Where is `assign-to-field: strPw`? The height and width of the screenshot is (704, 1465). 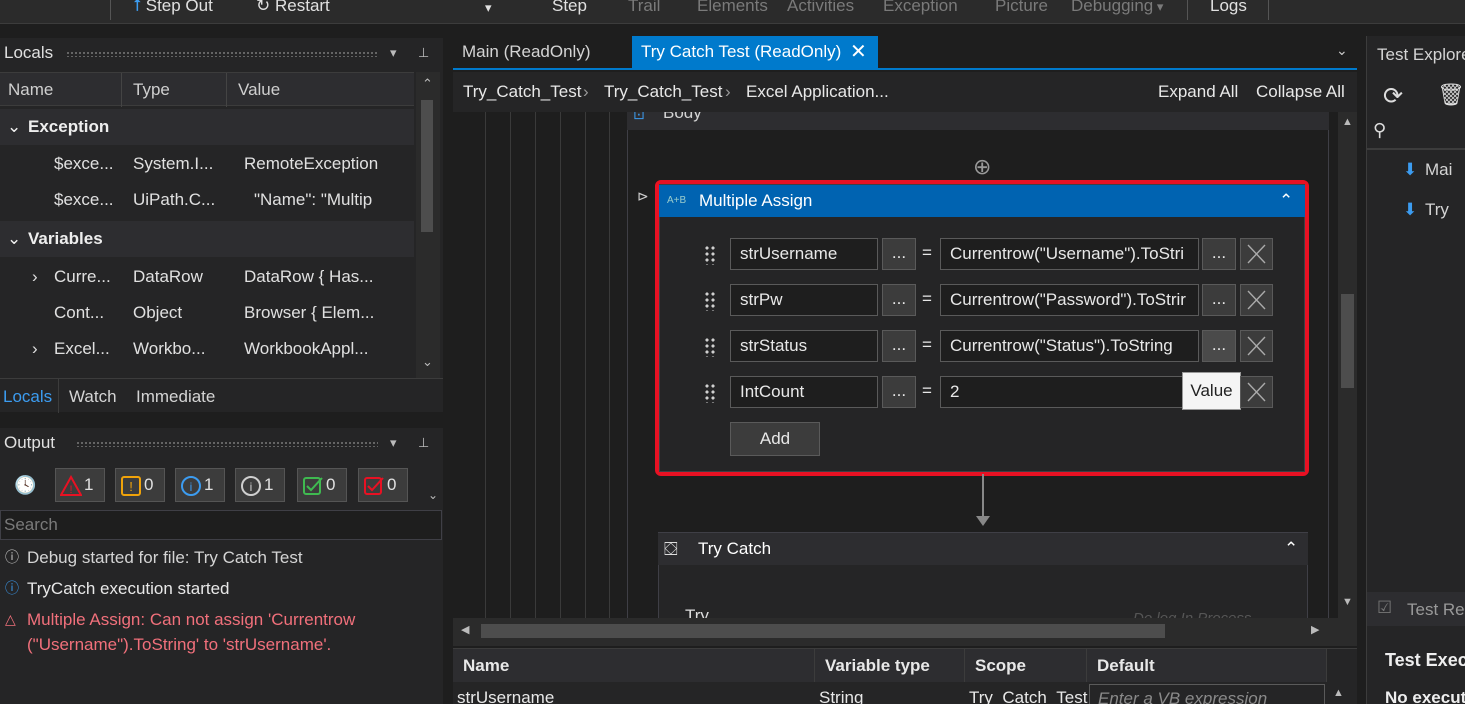 assign-to-field: strPw is located at coordinates (804, 300).